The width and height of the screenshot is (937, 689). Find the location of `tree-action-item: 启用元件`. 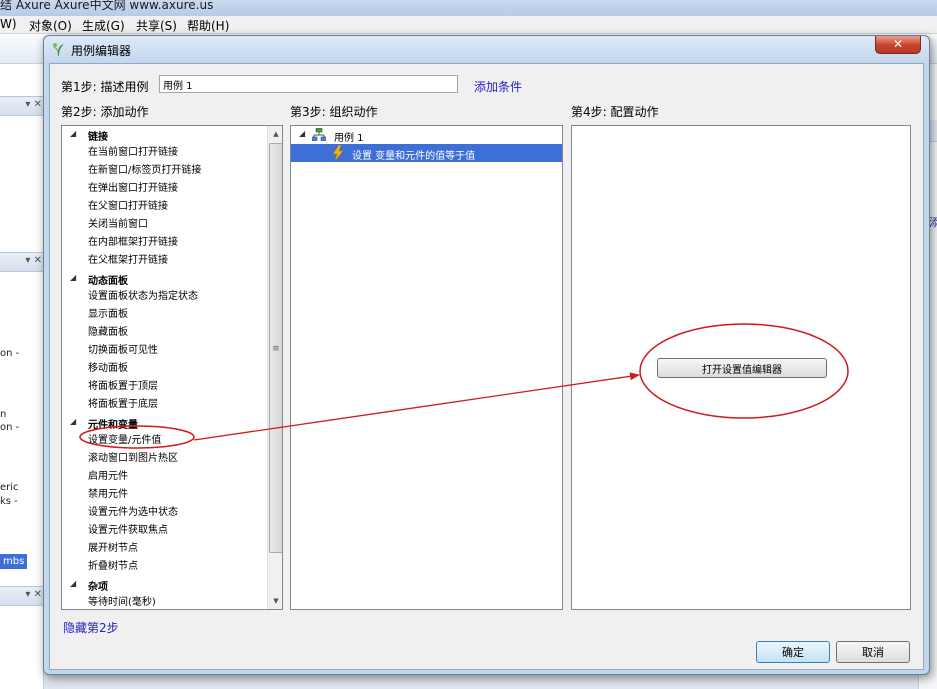

tree-action-item: 启用元件 is located at coordinates (108, 477).